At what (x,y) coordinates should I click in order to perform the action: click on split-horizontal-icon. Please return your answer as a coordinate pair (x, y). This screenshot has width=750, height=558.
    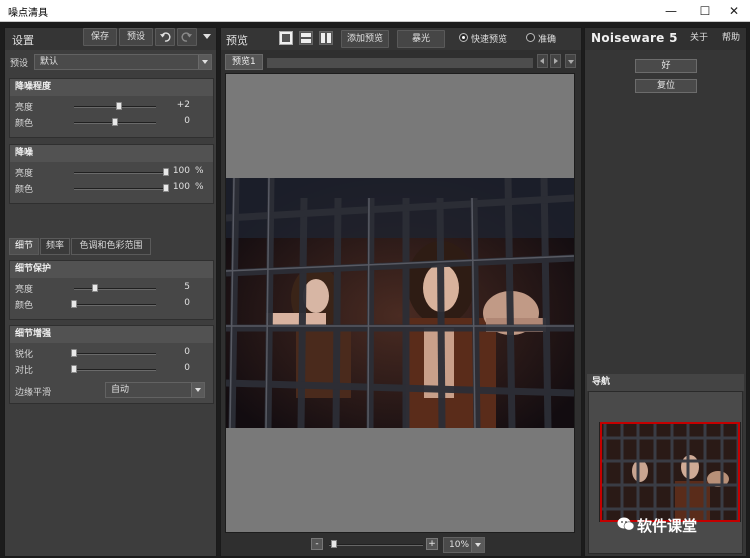
    Looking at the image, I should click on (306, 38).